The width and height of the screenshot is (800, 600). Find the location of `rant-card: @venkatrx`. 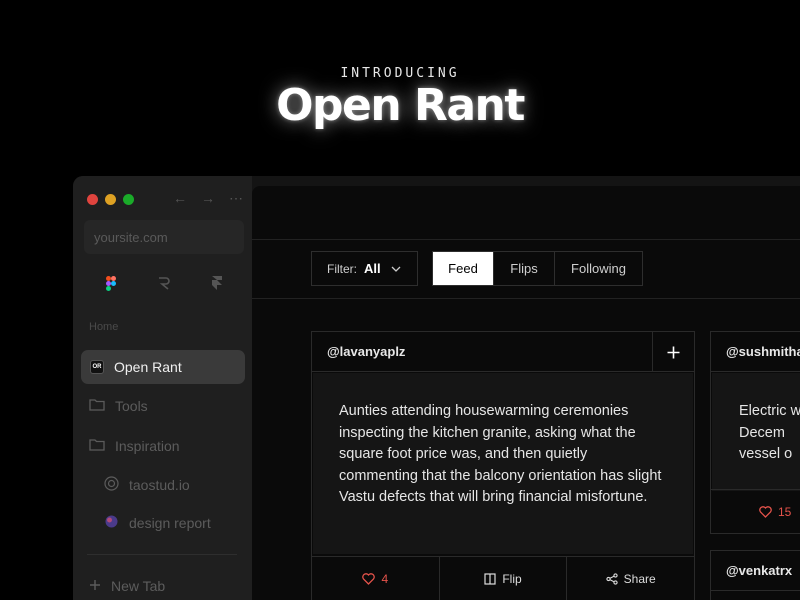

rant-card: @venkatrx is located at coordinates (755, 575).